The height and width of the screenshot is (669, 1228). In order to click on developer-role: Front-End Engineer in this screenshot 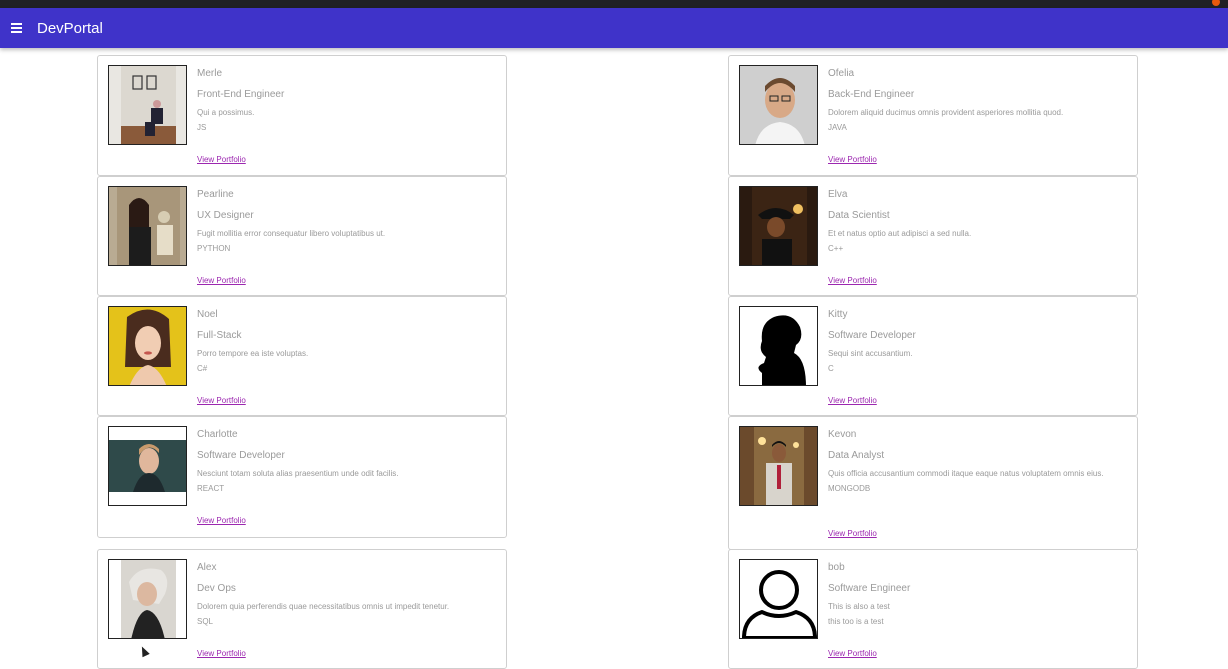, I will do `click(241, 94)`.